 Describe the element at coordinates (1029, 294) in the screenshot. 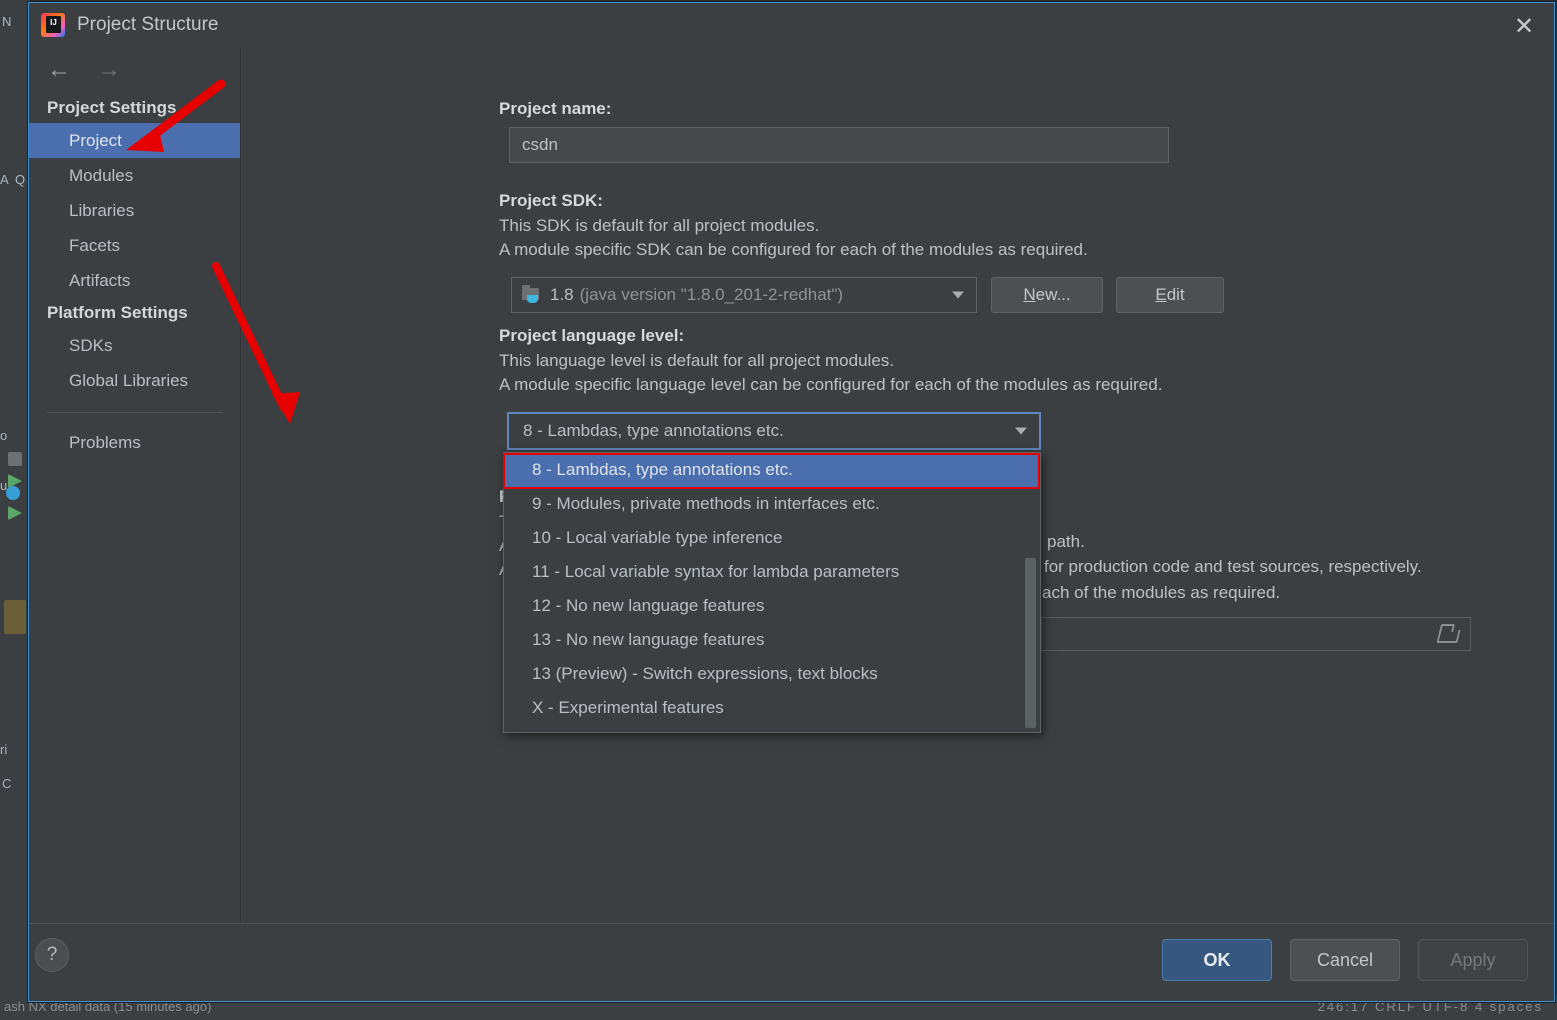

I see `new-sdk-mnemonic: N` at that location.